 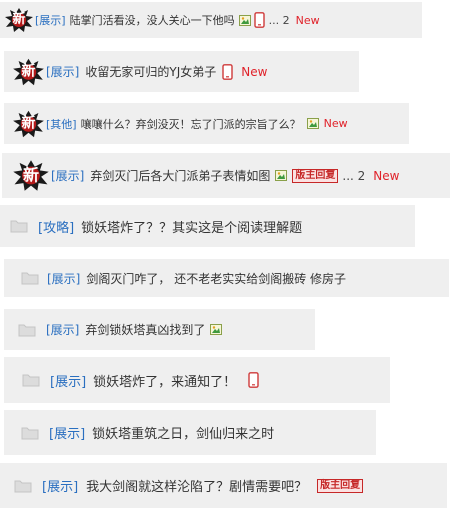 I want to click on thread-row: [展示] 锁妖塔炸了，来通知了！, so click(x=197, y=380).